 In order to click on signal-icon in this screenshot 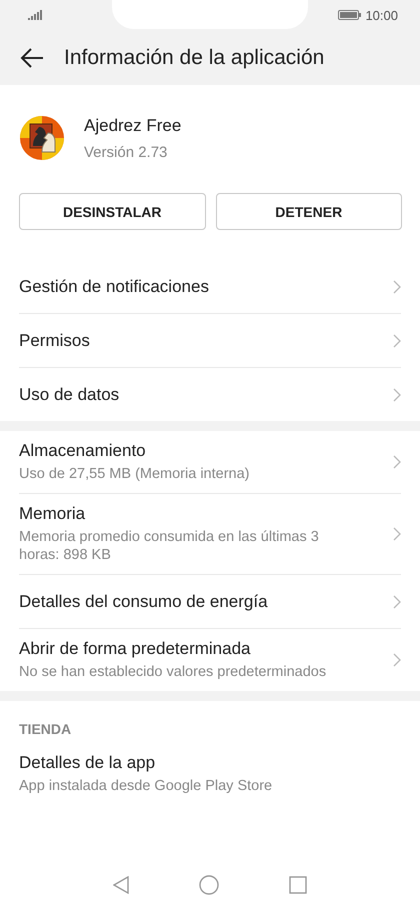, I will do `click(35, 15)`.